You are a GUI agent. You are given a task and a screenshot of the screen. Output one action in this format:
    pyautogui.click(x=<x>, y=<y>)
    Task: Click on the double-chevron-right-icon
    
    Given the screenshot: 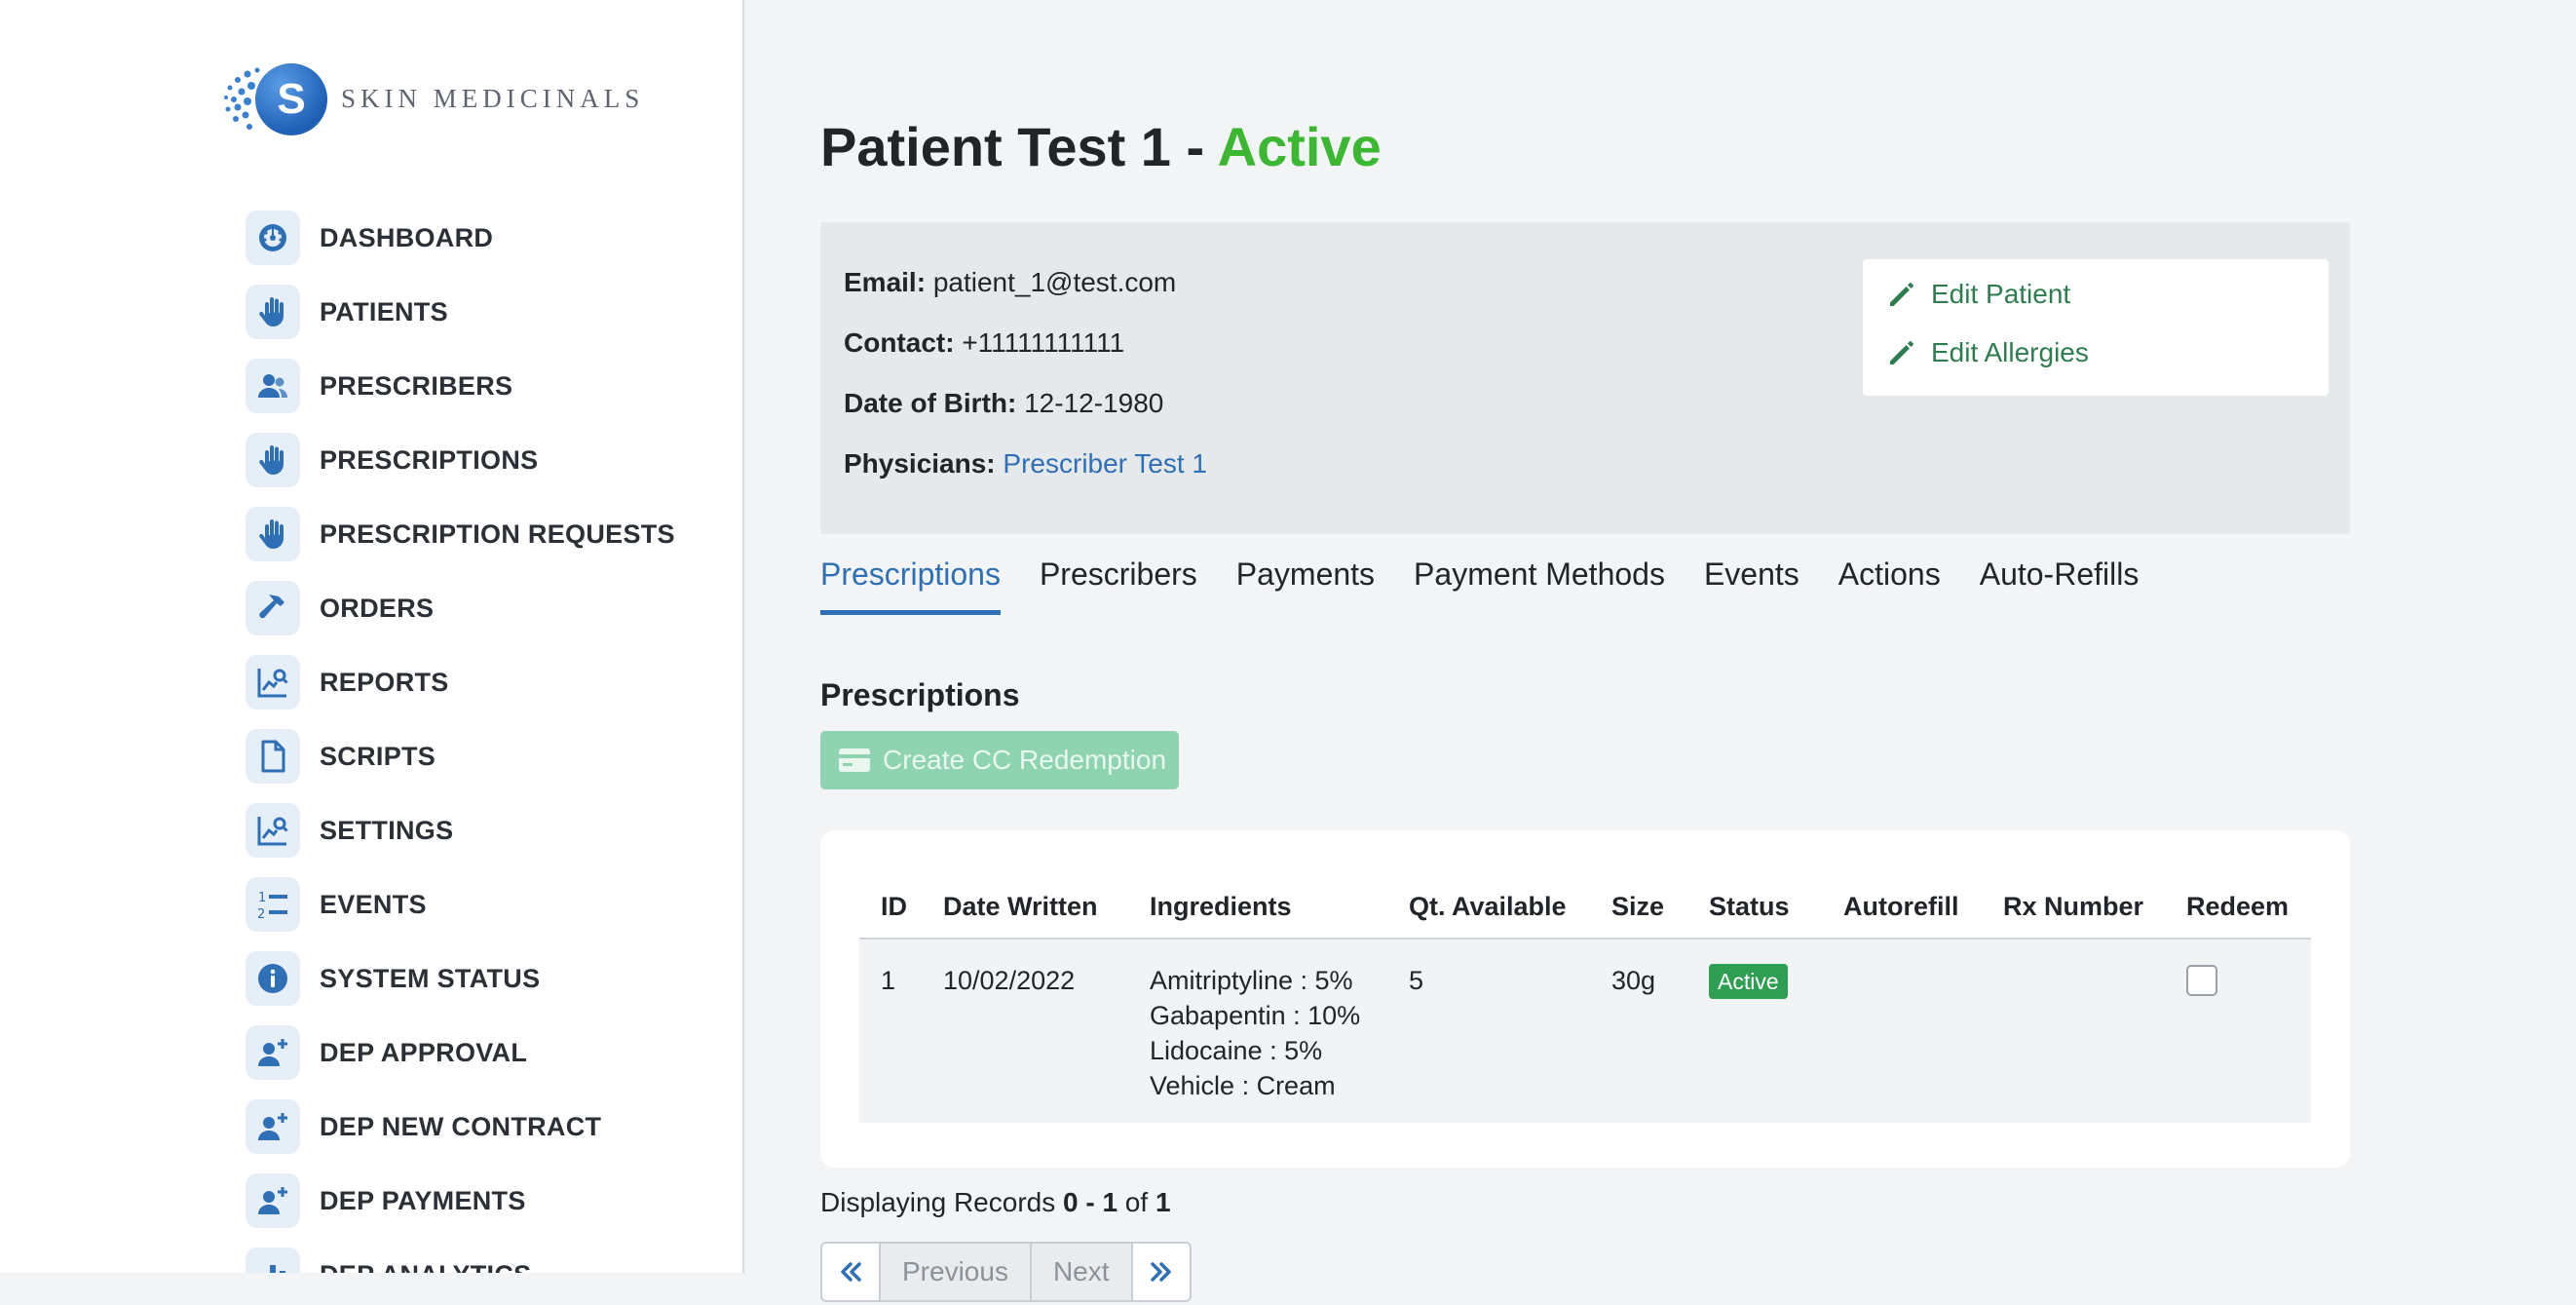 What is the action you would take?
    pyautogui.click(x=1160, y=1272)
    